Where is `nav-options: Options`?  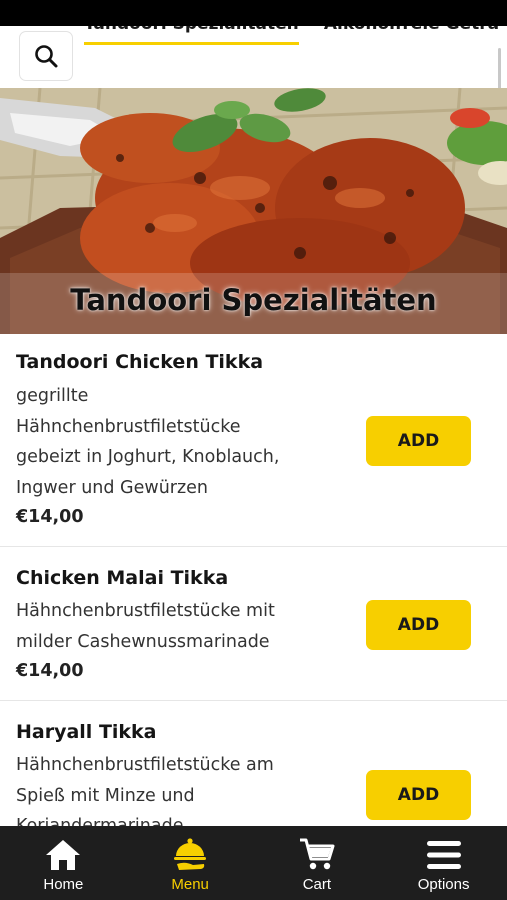
nav-options: Options is located at coordinates (443, 863).